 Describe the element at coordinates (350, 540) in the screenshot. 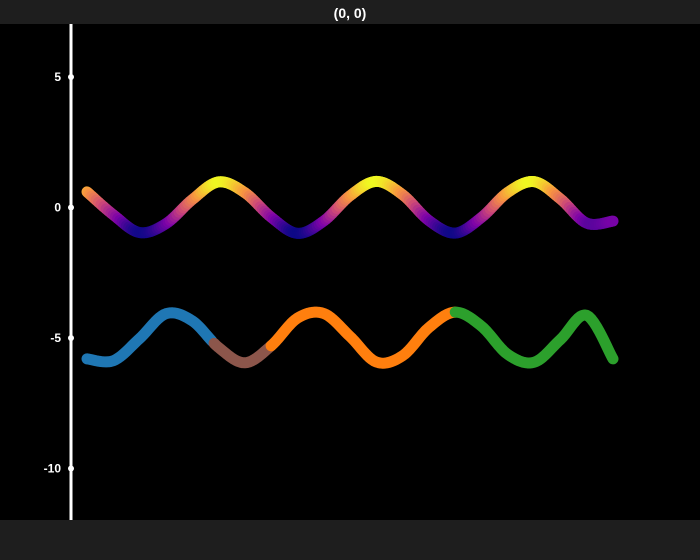

I see `bottom-bar` at that location.